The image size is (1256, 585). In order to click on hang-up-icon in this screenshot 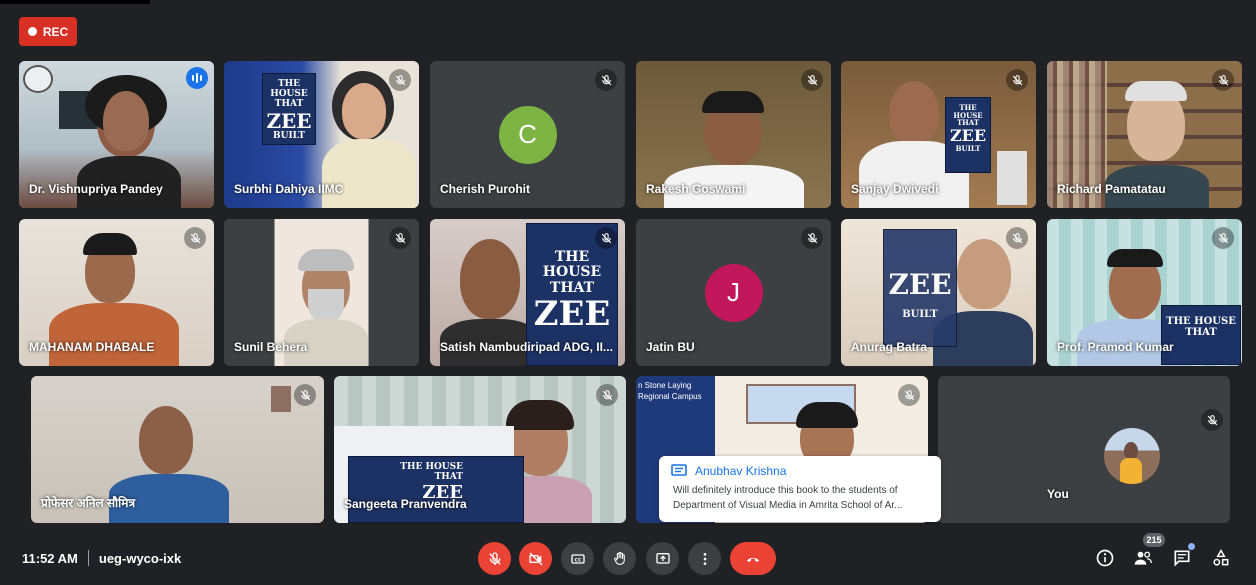, I will do `click(753, 559)`.